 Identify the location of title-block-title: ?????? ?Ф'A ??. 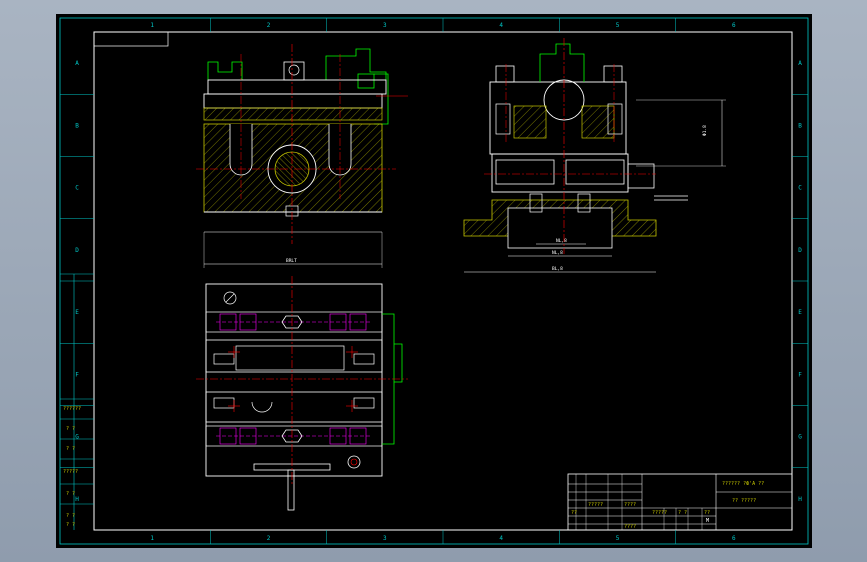
(743, 484).